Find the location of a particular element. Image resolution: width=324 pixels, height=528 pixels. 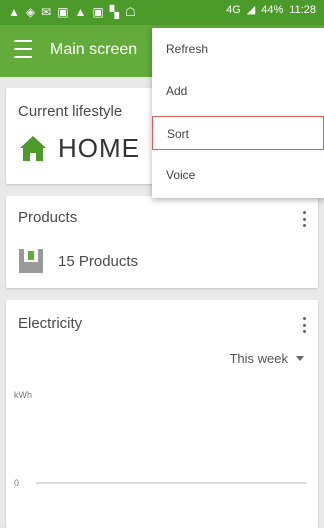

status-bar: ▲ ◈ ✉ ▣ ▲ ▣ ▚ ☖ 4G ◢ 44% 11:28 is located at coordinates (162, 12).